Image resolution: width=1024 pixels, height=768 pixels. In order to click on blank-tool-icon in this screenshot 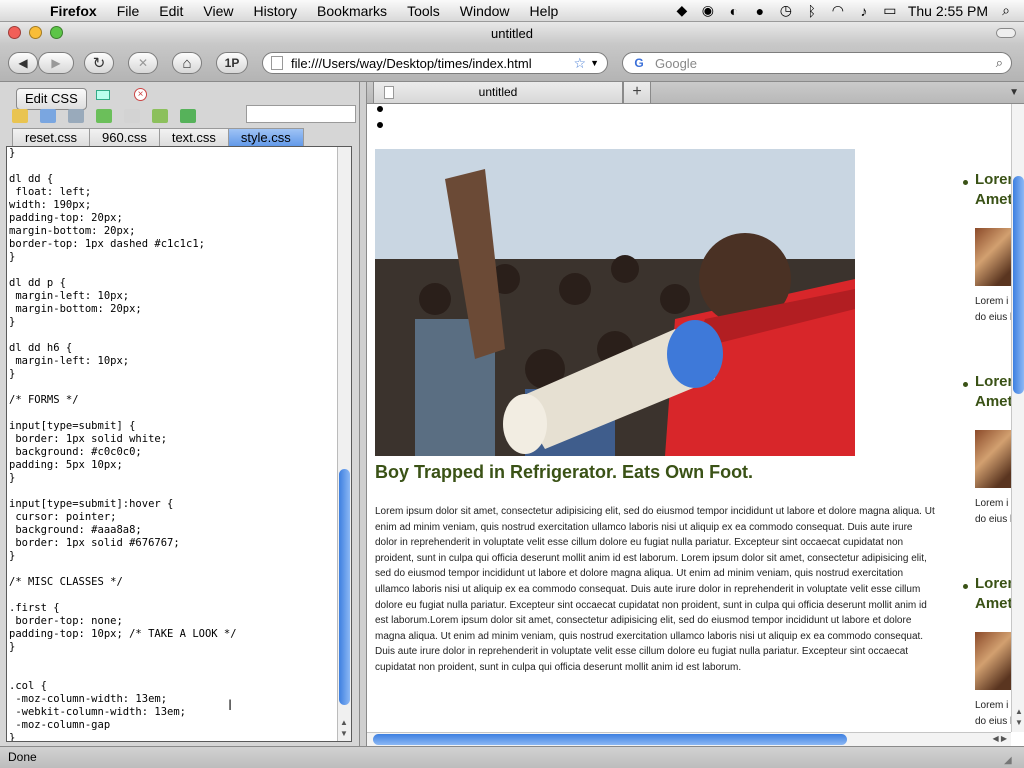, I will do `click(132, 116)`.